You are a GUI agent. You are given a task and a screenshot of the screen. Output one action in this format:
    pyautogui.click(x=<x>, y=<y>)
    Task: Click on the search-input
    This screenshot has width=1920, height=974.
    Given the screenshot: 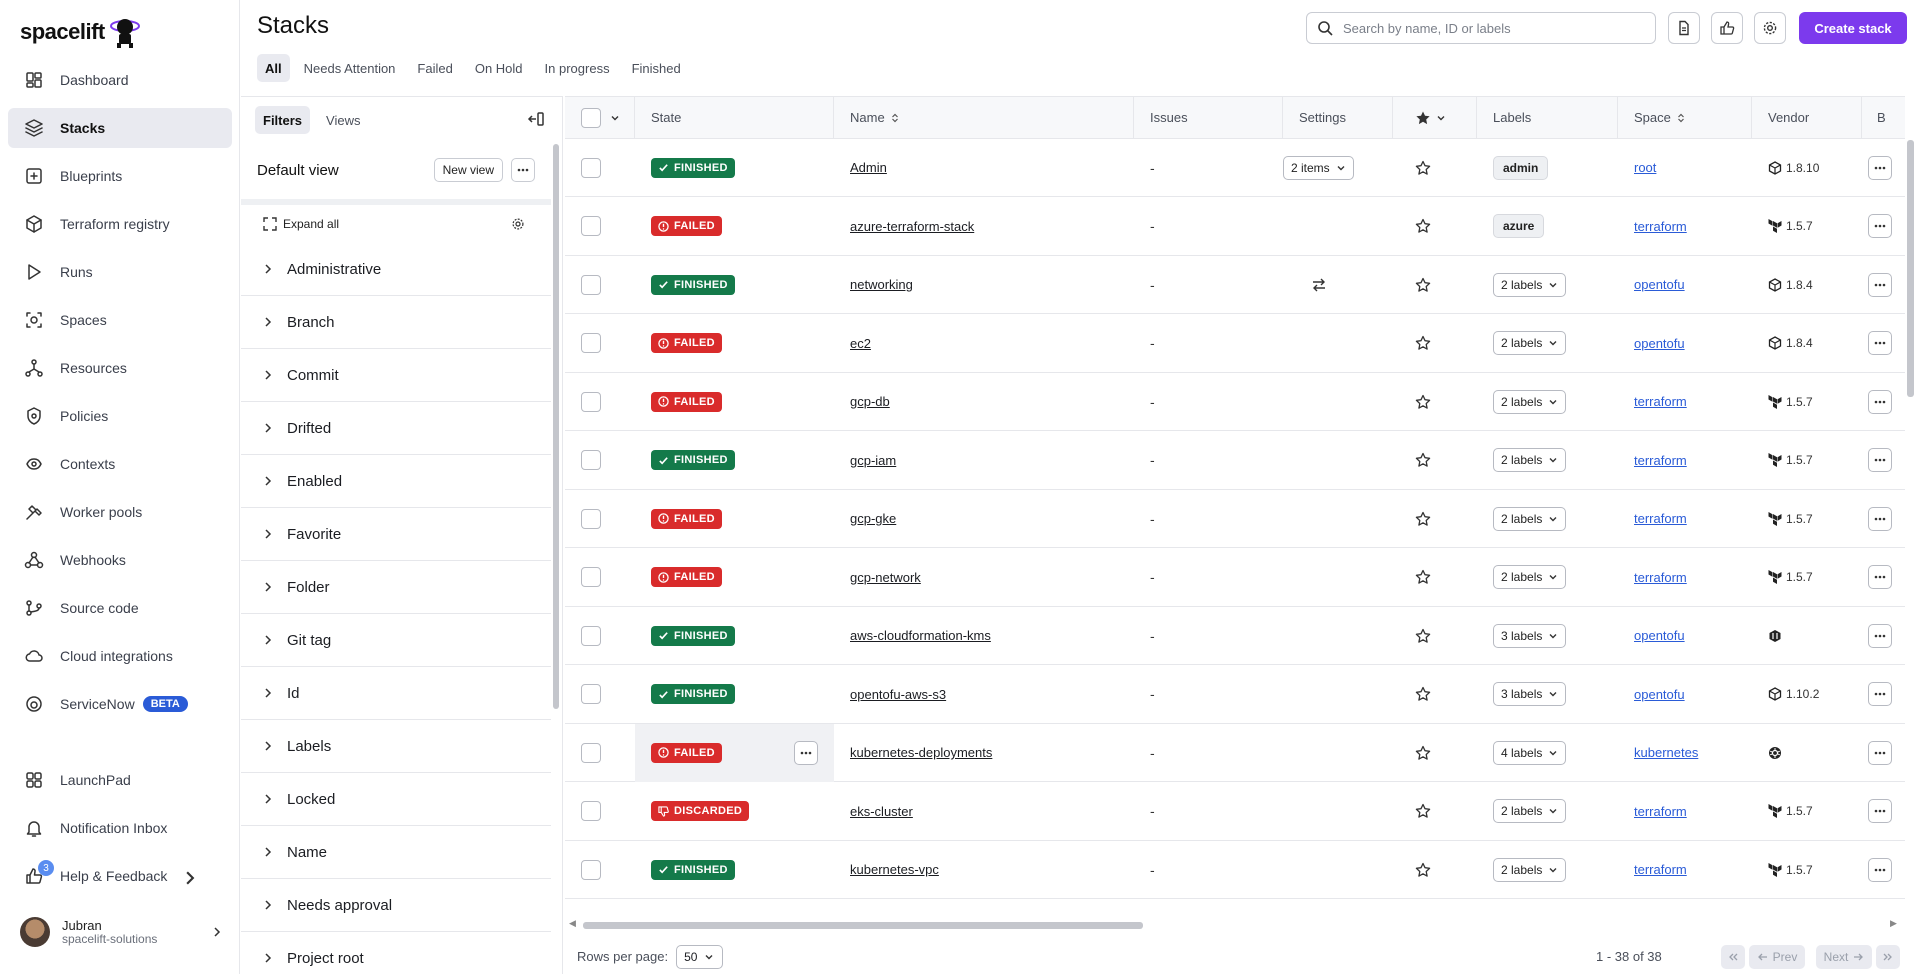 What is the action you would take?
    pyautogui.click(x=1493, y=28)
    